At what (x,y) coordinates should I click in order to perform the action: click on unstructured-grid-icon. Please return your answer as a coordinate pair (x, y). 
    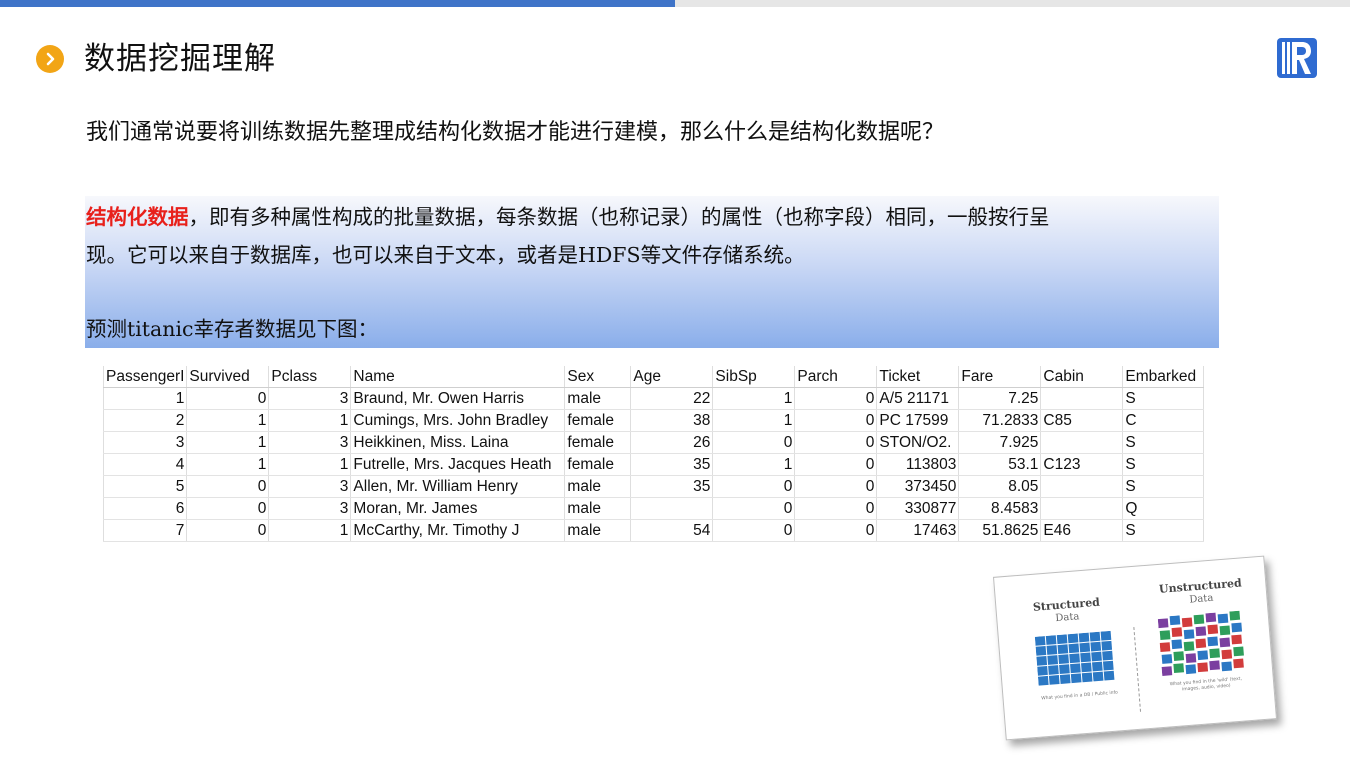
    Looking at the image, I should click on (1200, 643).